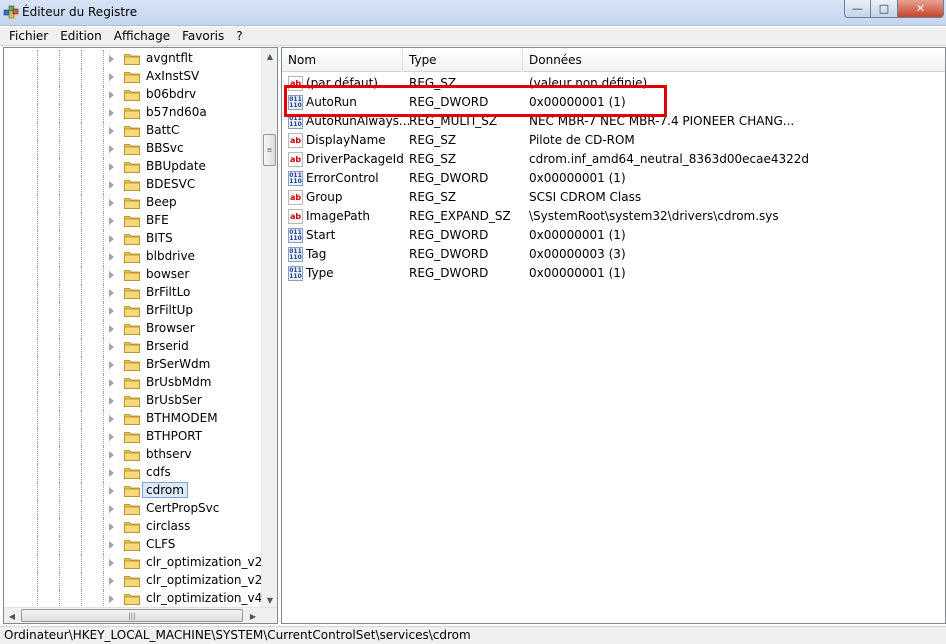 The height and width of the screenshot is (644, 946). Describe the element at coordinates (613, 197) in the screenshot. I see `value-row: ab Group REG_SZ SCSI CDROM Class` at that location.